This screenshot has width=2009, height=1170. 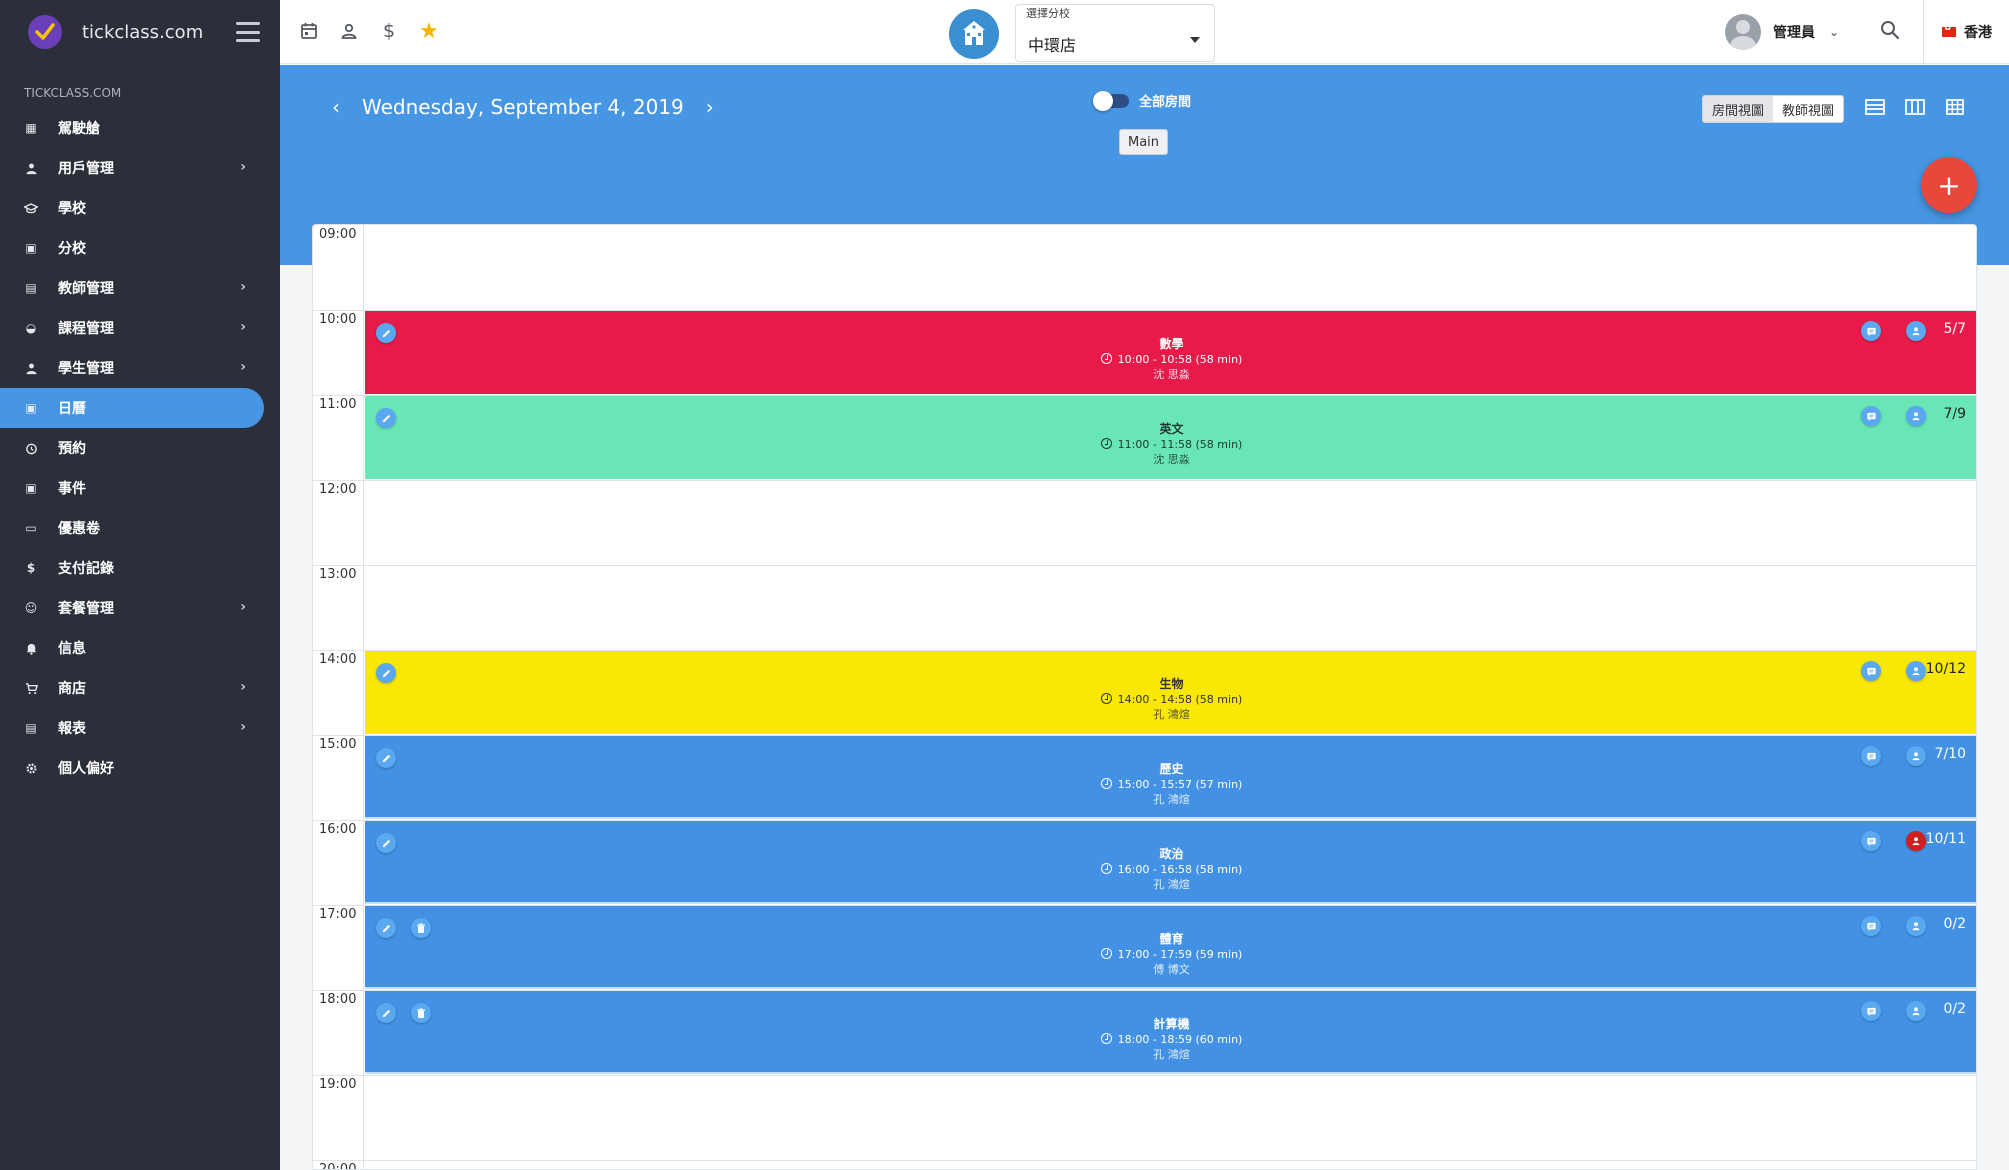 I want to click on settings-icon, so click(x=31, y=768).